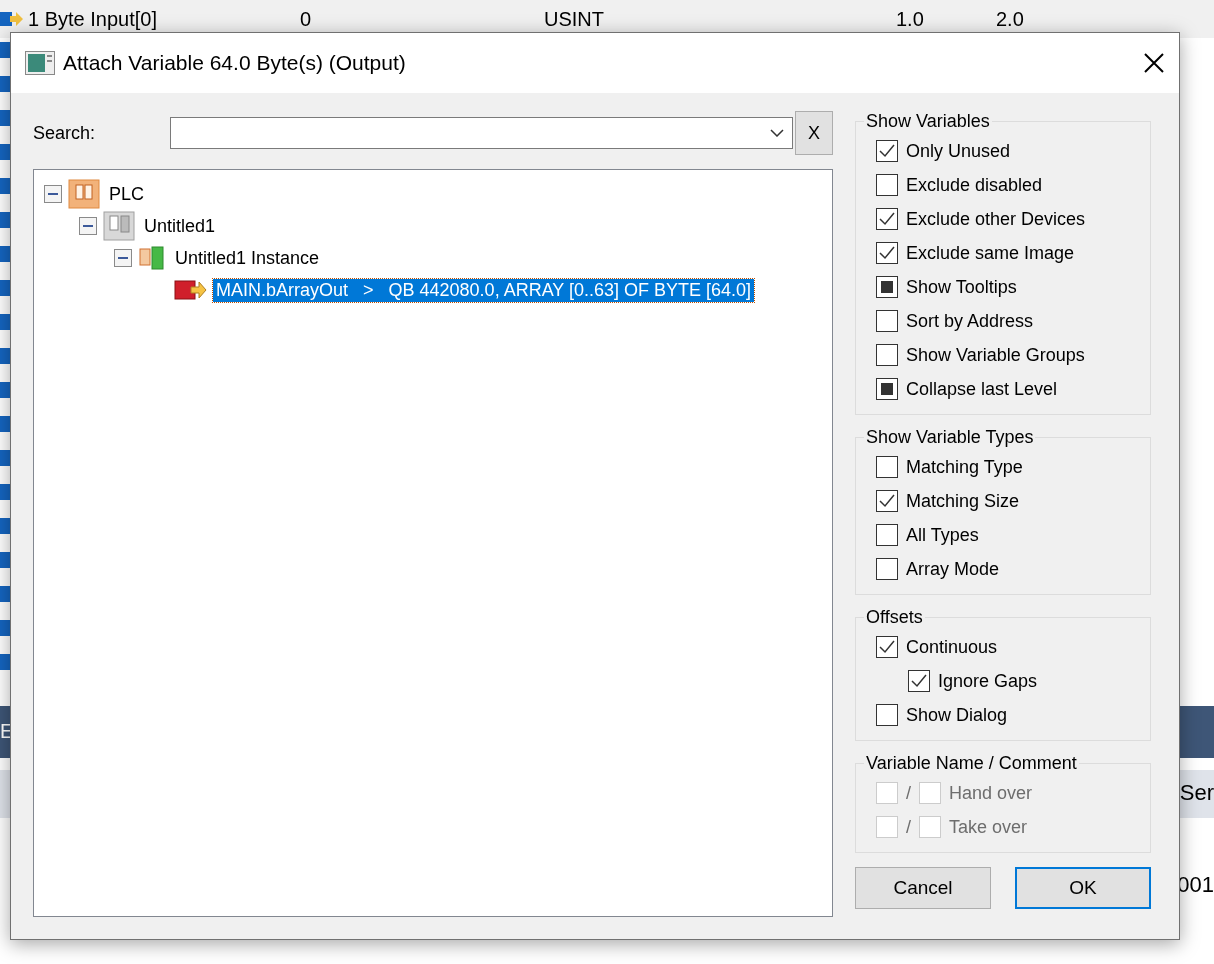 The image size is (1214, 964). What do you see at coordinates (952, 647) in the screenshot?
I see `checkbox-label: Continuous` at bounding box center [952, 647].